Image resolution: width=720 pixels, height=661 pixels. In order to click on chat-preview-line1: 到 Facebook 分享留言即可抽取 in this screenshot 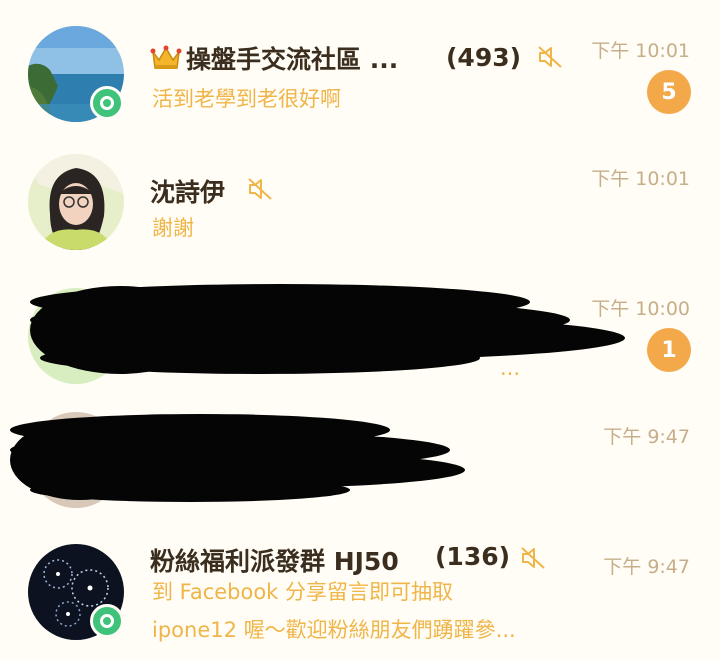, I will do `click(303, 592)`.